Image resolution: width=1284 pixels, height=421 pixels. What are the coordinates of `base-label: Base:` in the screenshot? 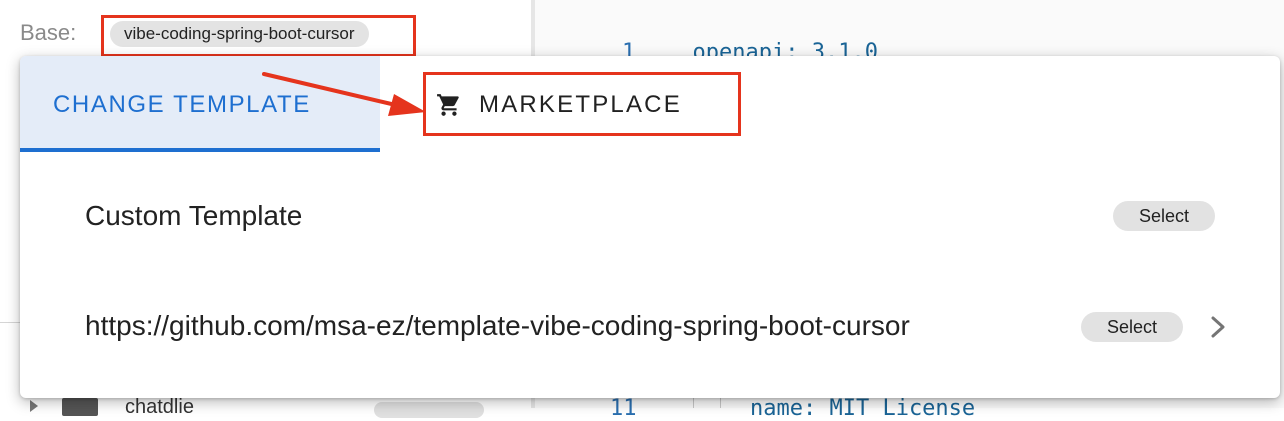 It's located at (48, 32).